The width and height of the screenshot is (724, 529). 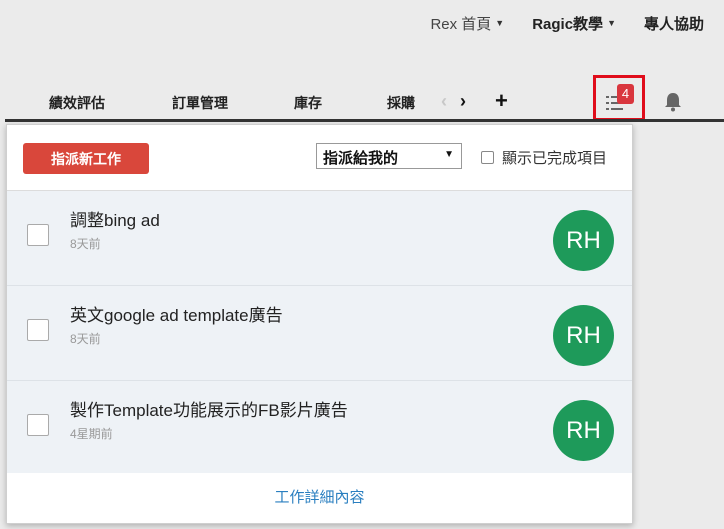 I want to click on home-menu: Rex 首頁 ▼, so click(x=467, y=23).